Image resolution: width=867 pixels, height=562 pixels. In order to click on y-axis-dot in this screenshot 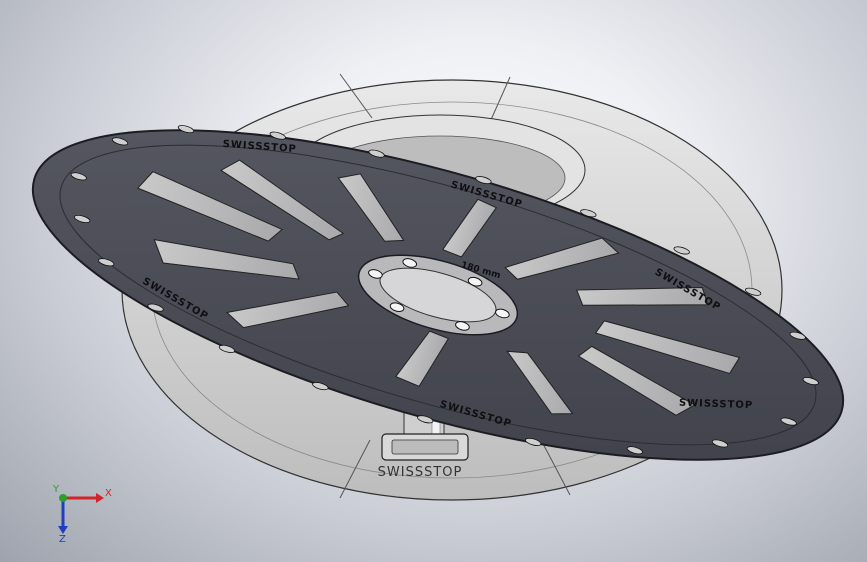, I will do `click(63, 498)`.